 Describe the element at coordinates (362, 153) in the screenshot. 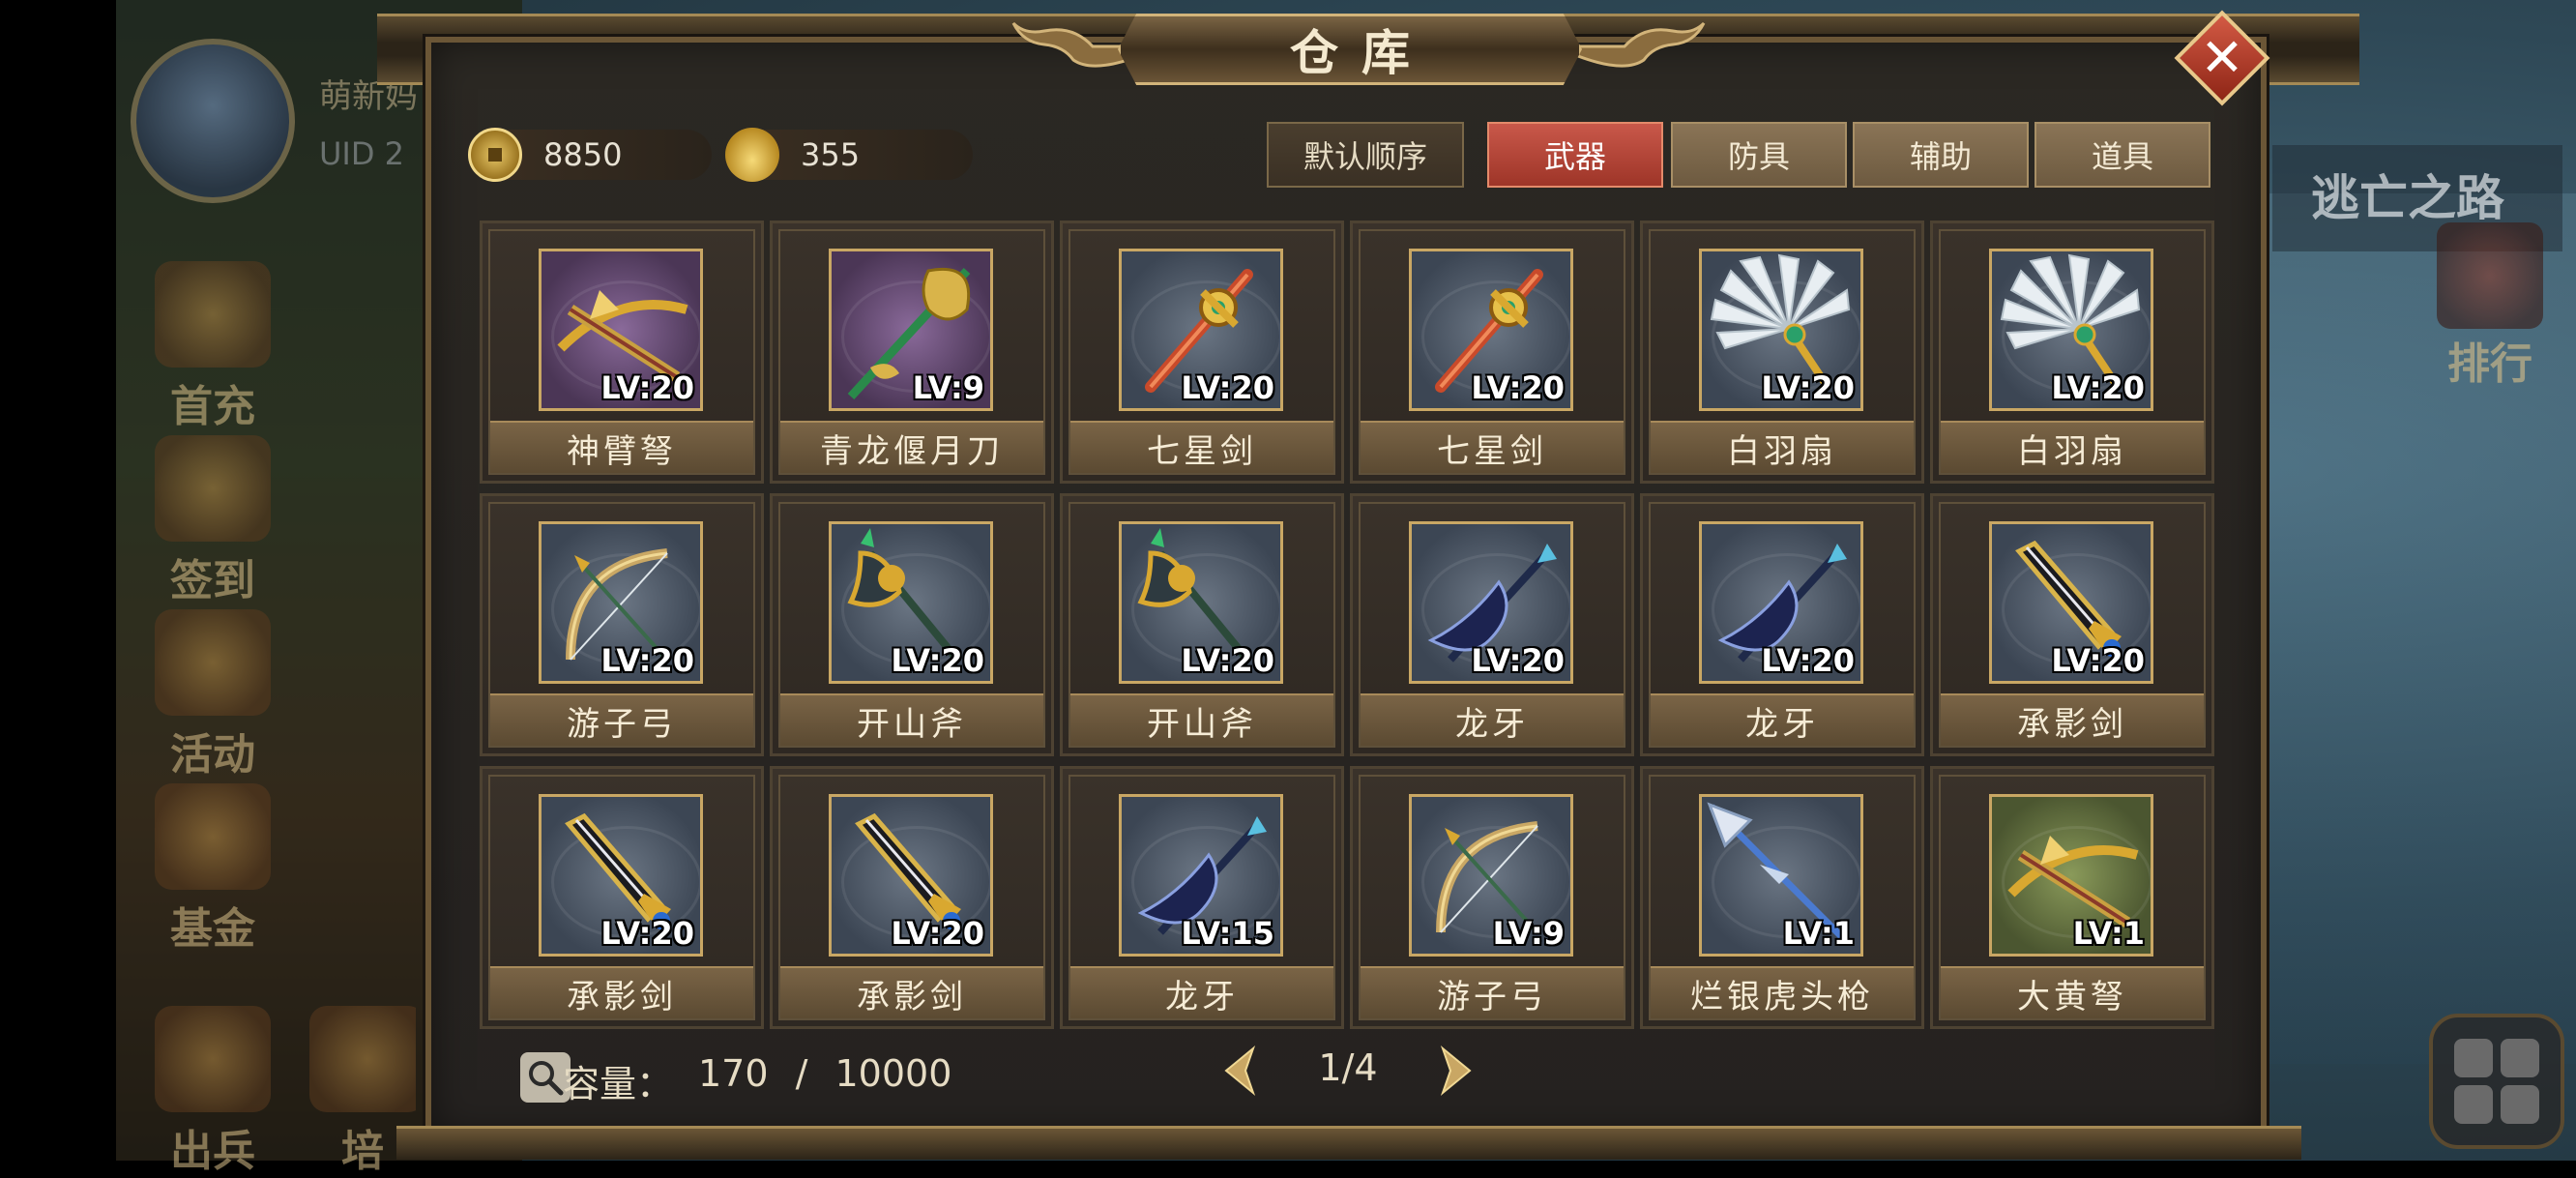

I see `player-uid: UID 2` at that location.